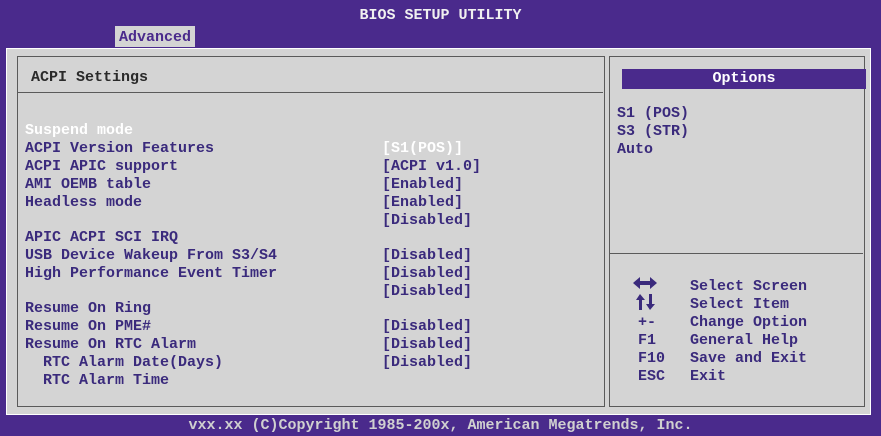 This screenshot has width=881, height=436. Describe the element at coordinates (151, 273) in the screenshot. I see `setting-label: High Performance Event Timer` at that location.